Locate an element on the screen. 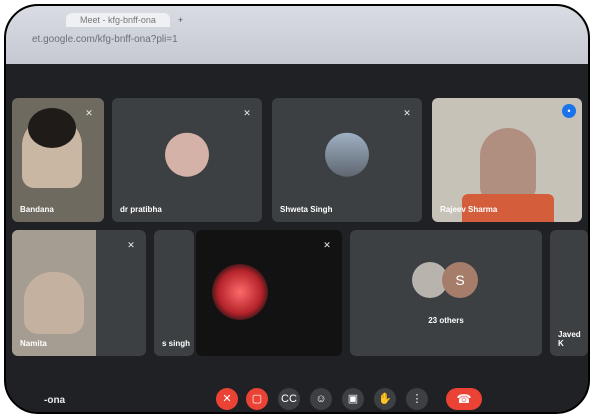  others-count: 23 others is located at coordinates (446, 320).